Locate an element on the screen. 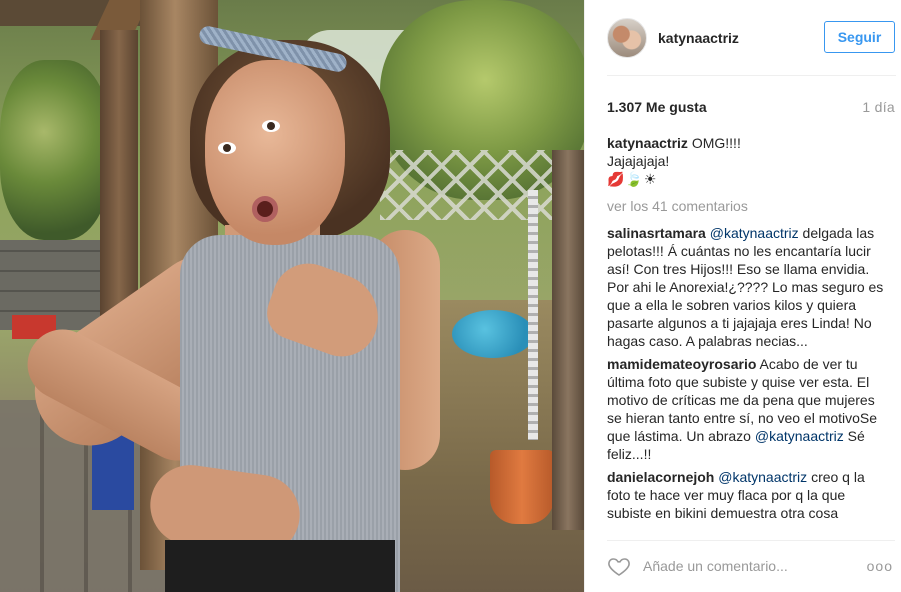 This screenshot has height=592, width=901. post-stats: 1.307 Me gusta 1 día is located at coordinates (751, 107).